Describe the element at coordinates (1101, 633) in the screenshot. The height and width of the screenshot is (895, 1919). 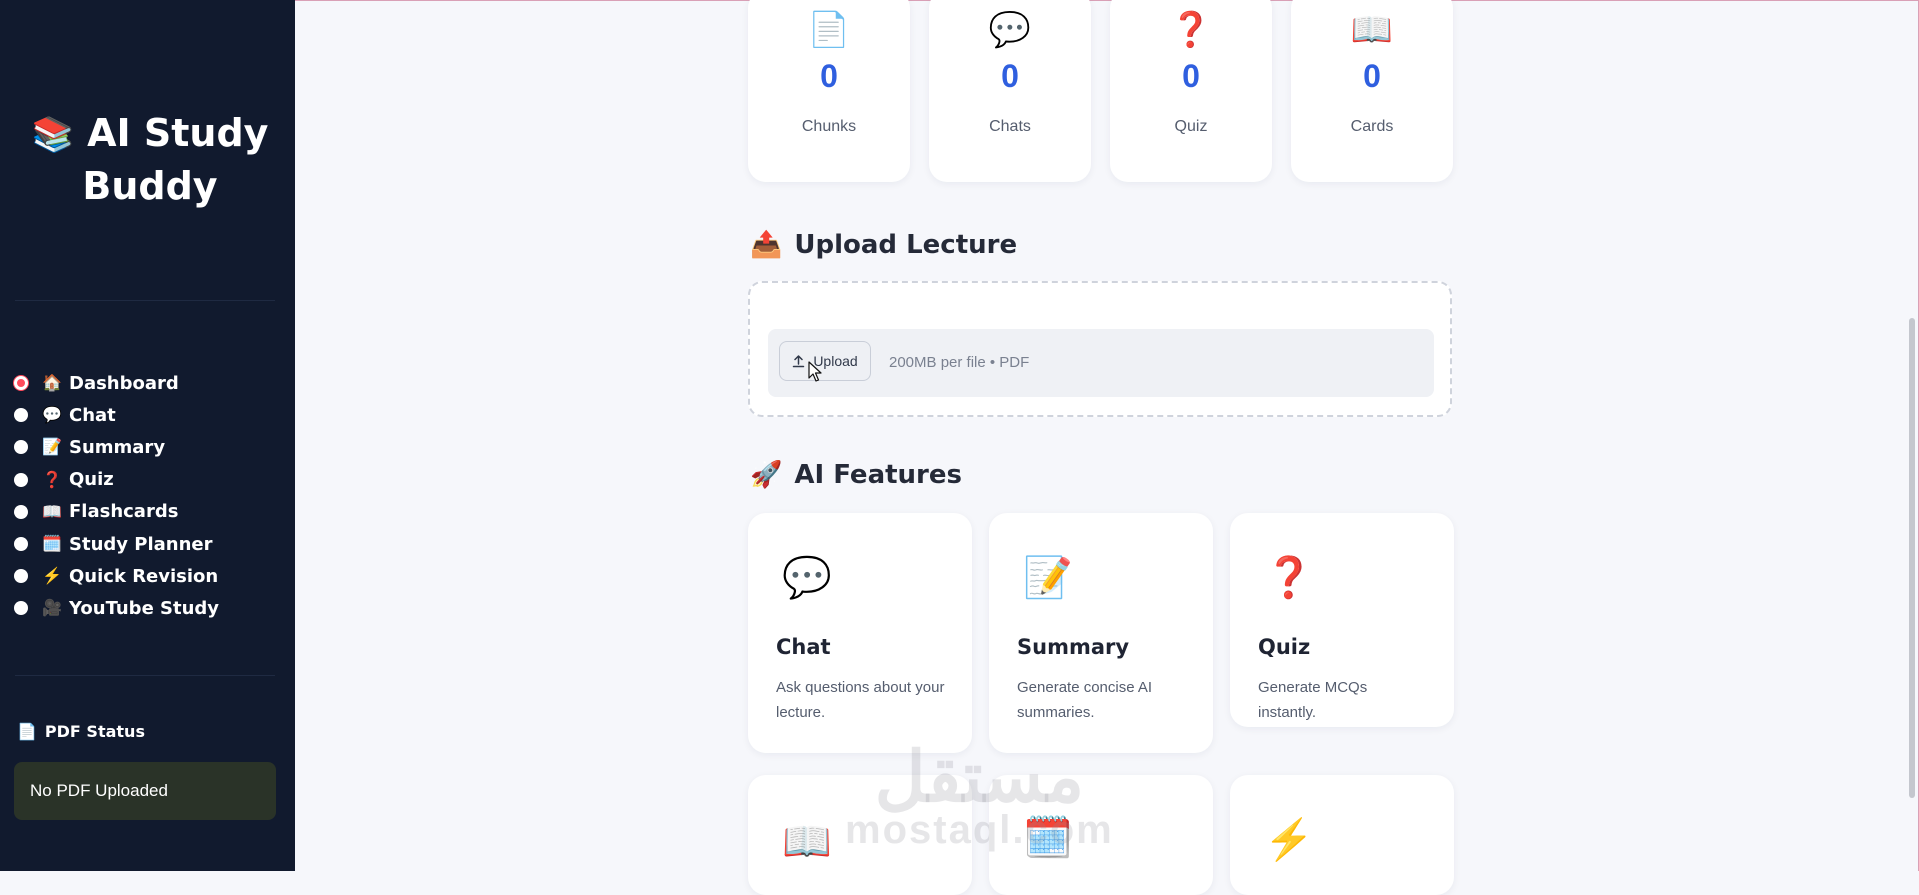
I see `feature-card-summary: 📝 Summary Generate concise AI summaries.` at that location.